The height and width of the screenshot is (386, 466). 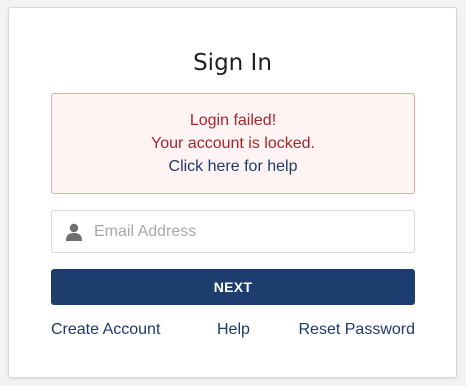 I want to click on email-field, so click(x=250, y=231).